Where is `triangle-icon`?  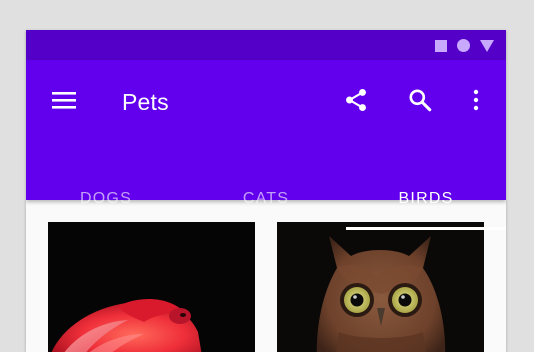
triangle-icon is located at coordinates (487, 45).